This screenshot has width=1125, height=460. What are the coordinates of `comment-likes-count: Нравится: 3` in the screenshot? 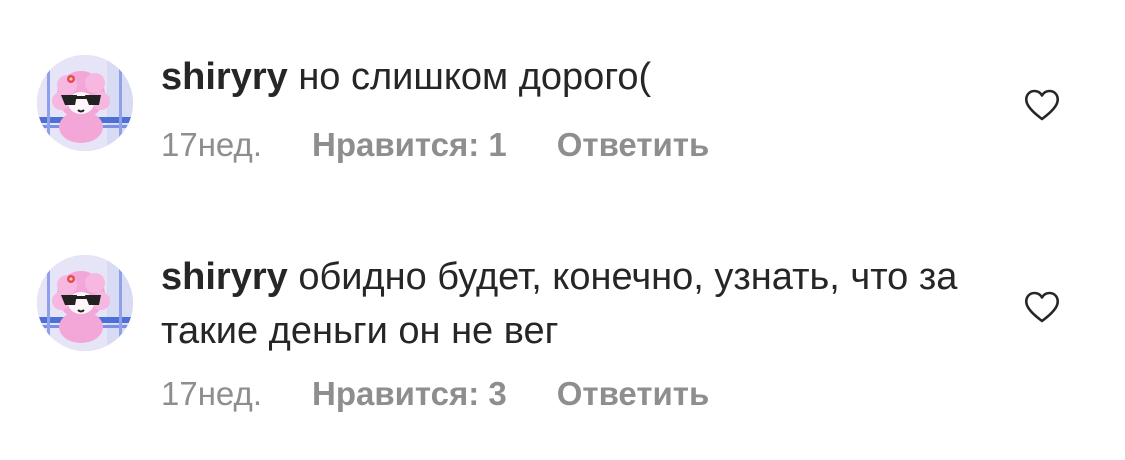 It's located at (409, 393).